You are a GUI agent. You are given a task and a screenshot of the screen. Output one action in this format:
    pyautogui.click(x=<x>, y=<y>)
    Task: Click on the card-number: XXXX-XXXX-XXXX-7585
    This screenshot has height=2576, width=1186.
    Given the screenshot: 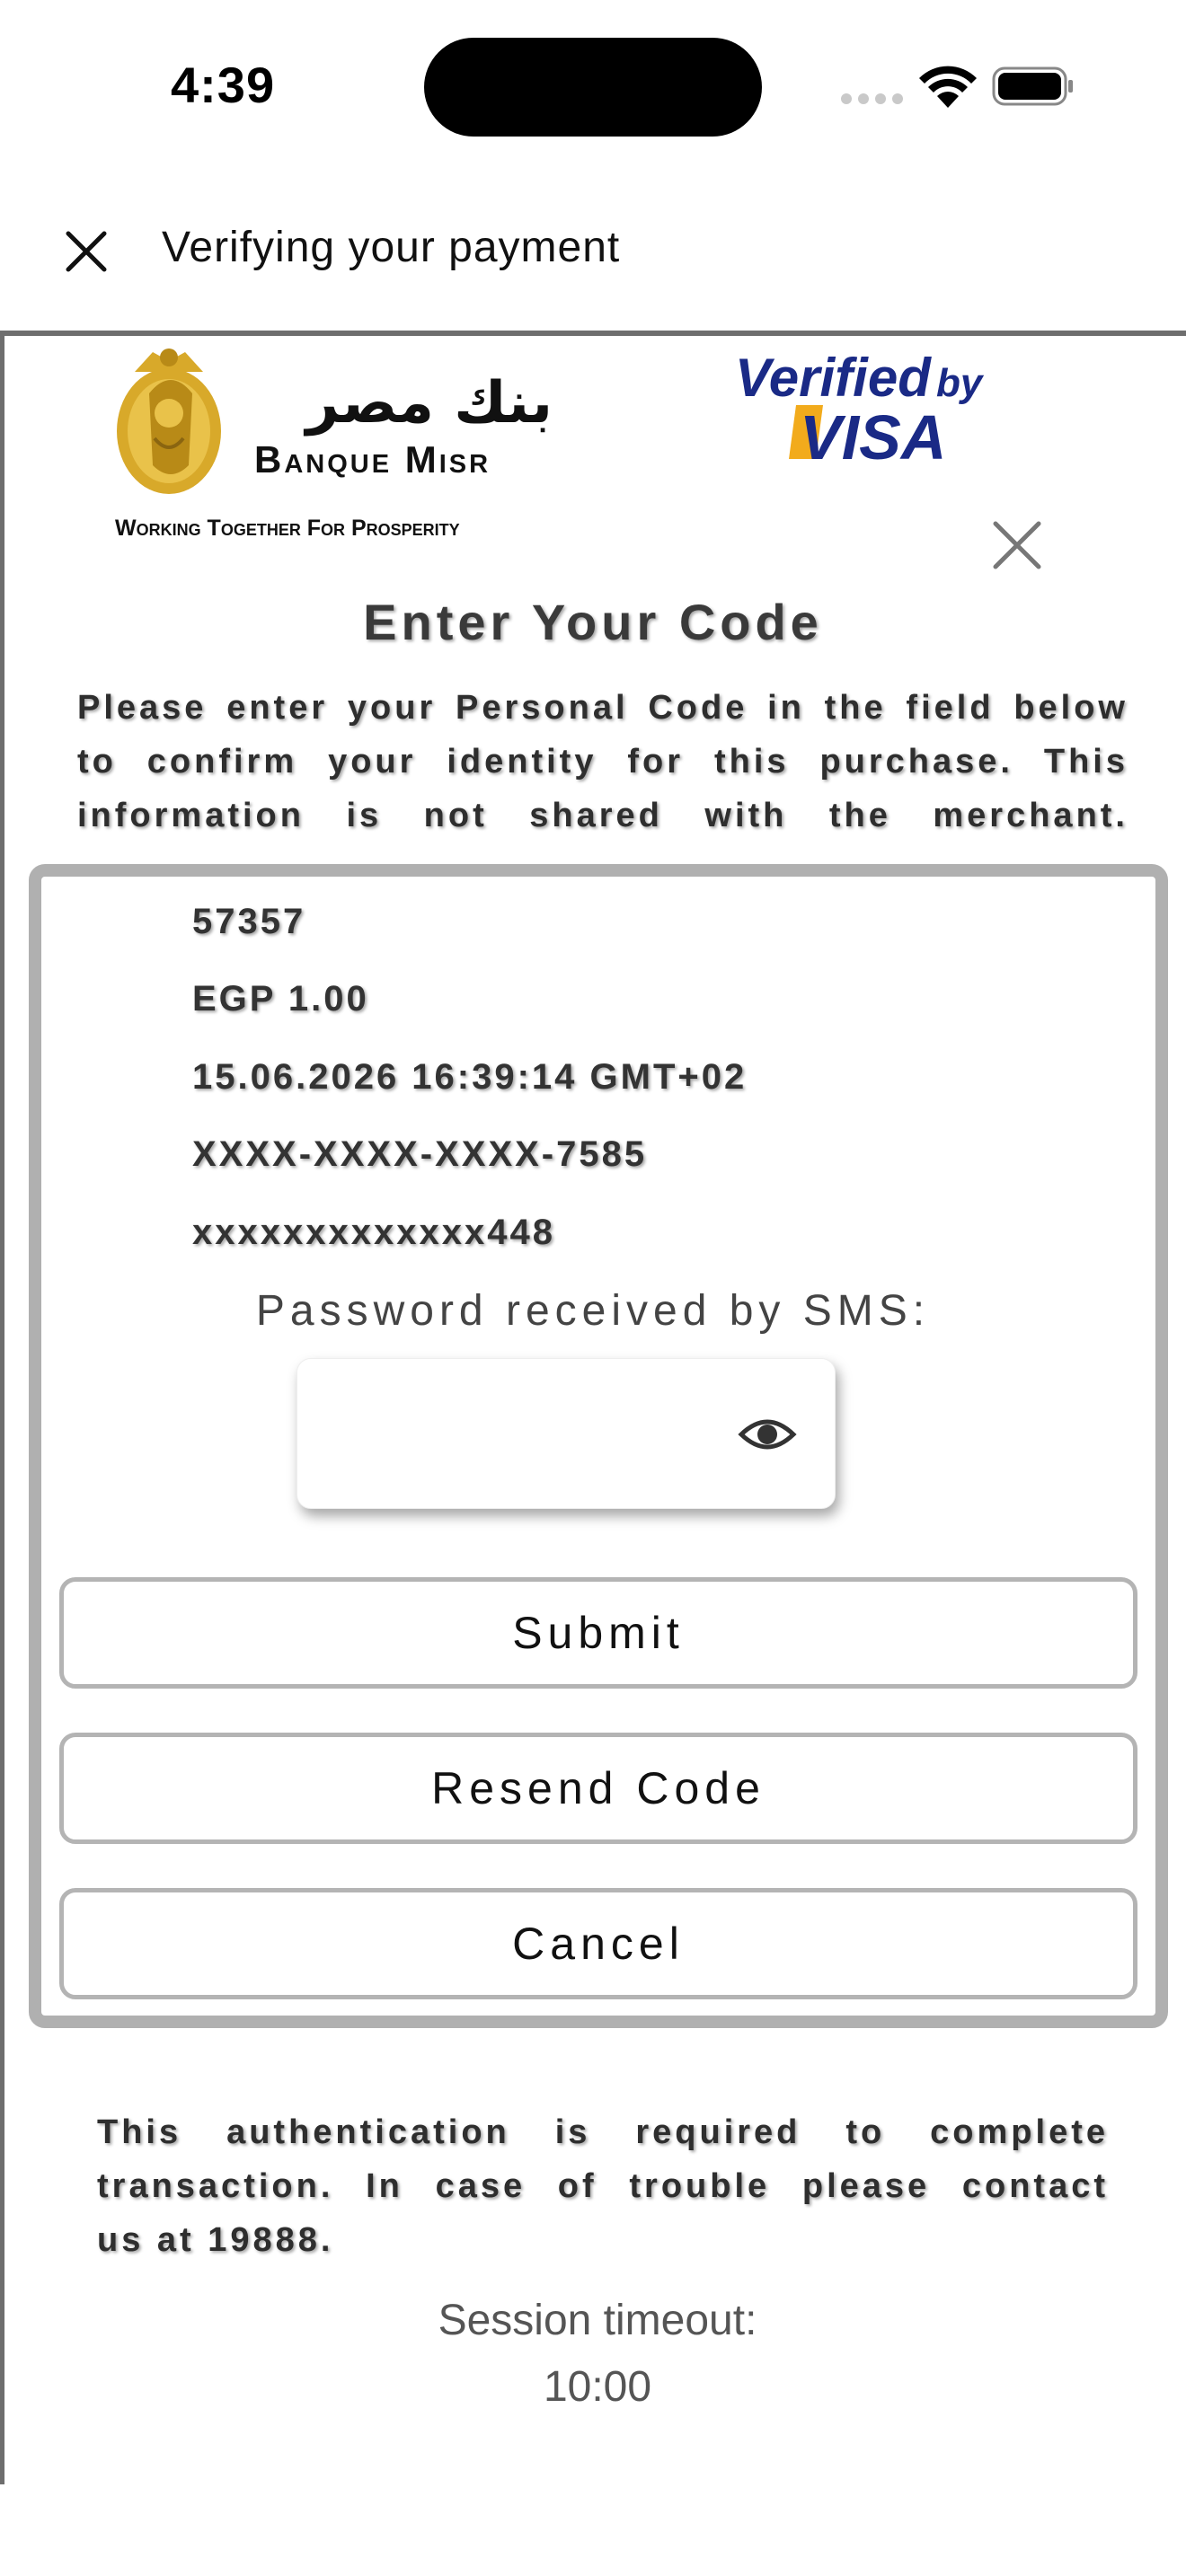 What is the action you would take?
    pyautogui.click(x=420, y=1154)
    